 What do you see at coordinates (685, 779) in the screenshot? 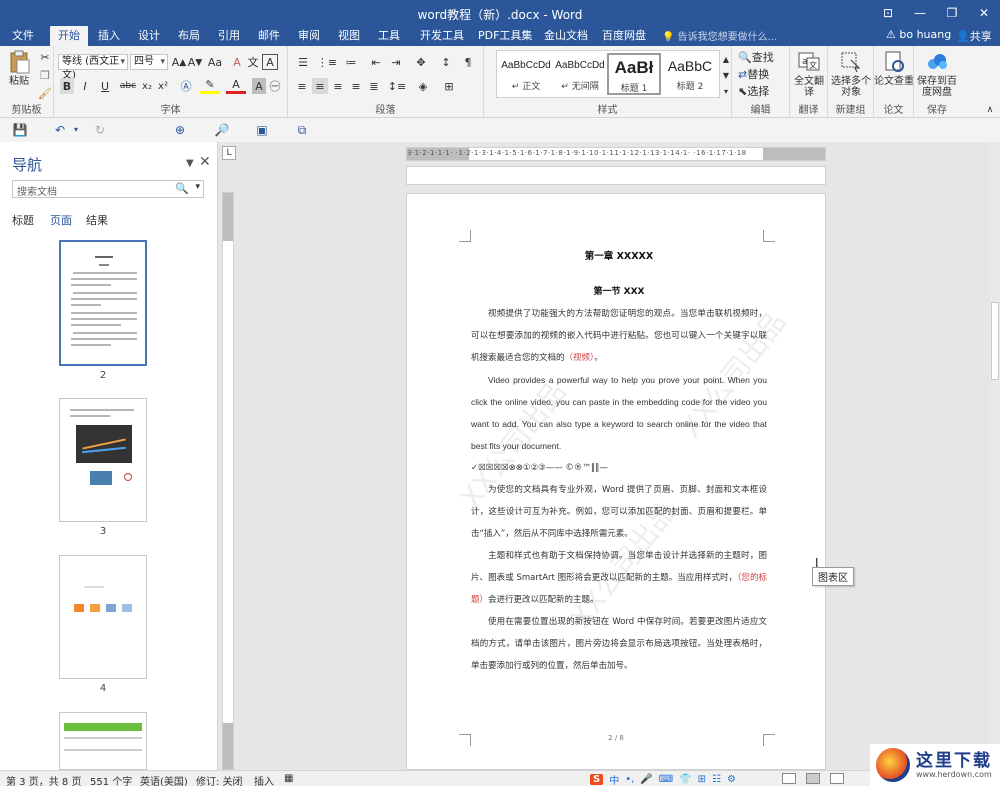
I see `skin-icon: 👕` at bounding box center [685, 779].